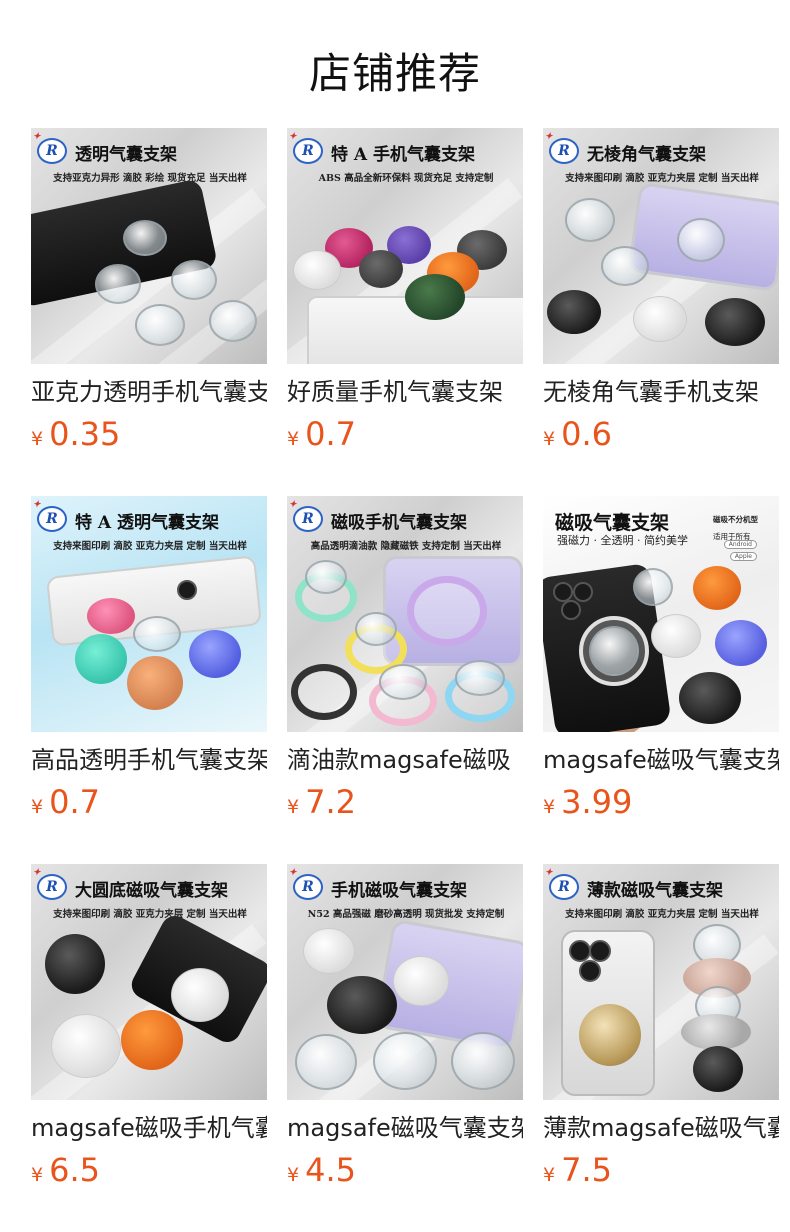 The width and height of the screenshot is (790, 1232). Describe the element at coordinates (381, 269) in the screenshot. I see `grip-gray` at that location.